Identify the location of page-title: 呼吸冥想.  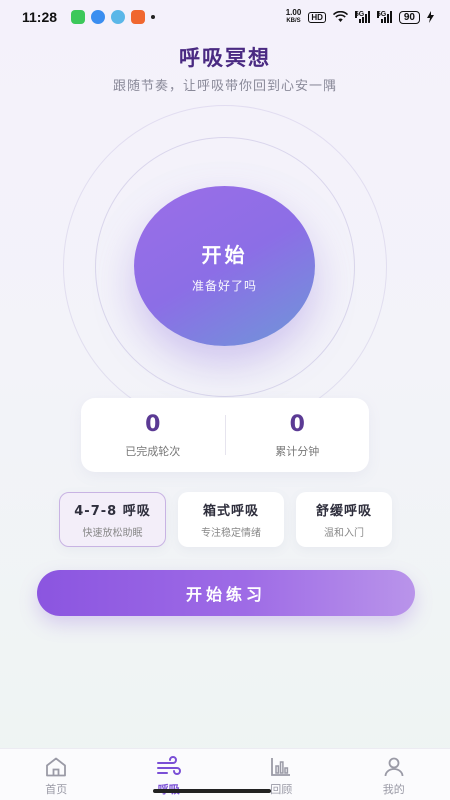
(225, 58).